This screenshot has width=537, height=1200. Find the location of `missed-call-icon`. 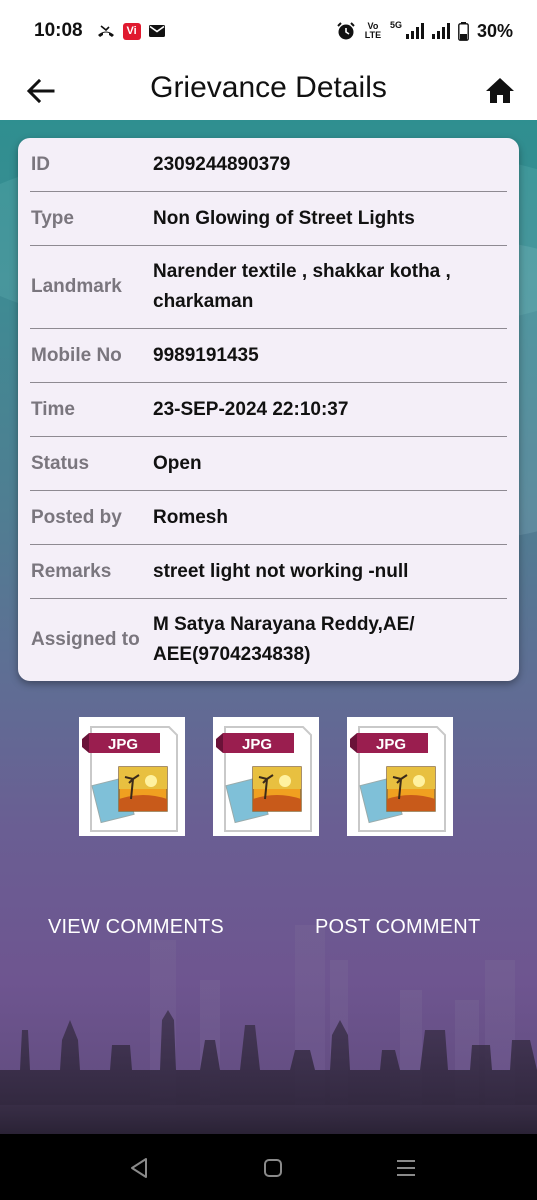

missed-call-icon is located at coordinates (105, 31).